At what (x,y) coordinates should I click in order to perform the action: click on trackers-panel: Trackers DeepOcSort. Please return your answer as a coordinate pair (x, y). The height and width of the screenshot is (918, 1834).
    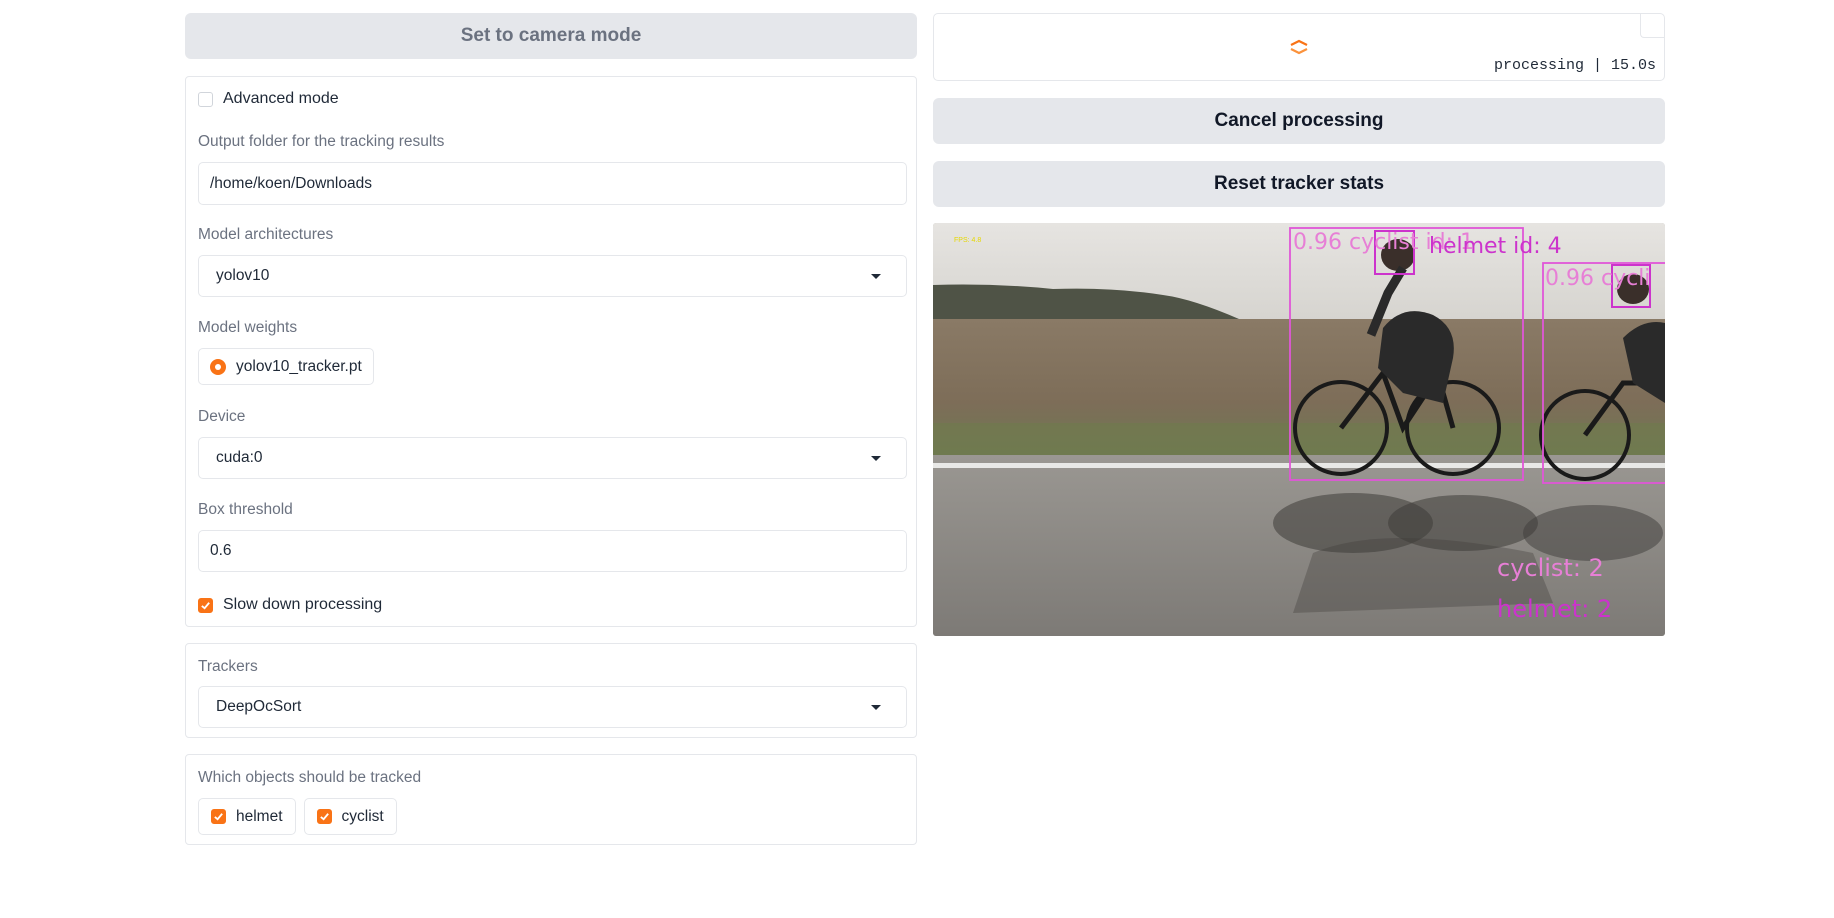
    Looking at the image, I should click on (551, 690).